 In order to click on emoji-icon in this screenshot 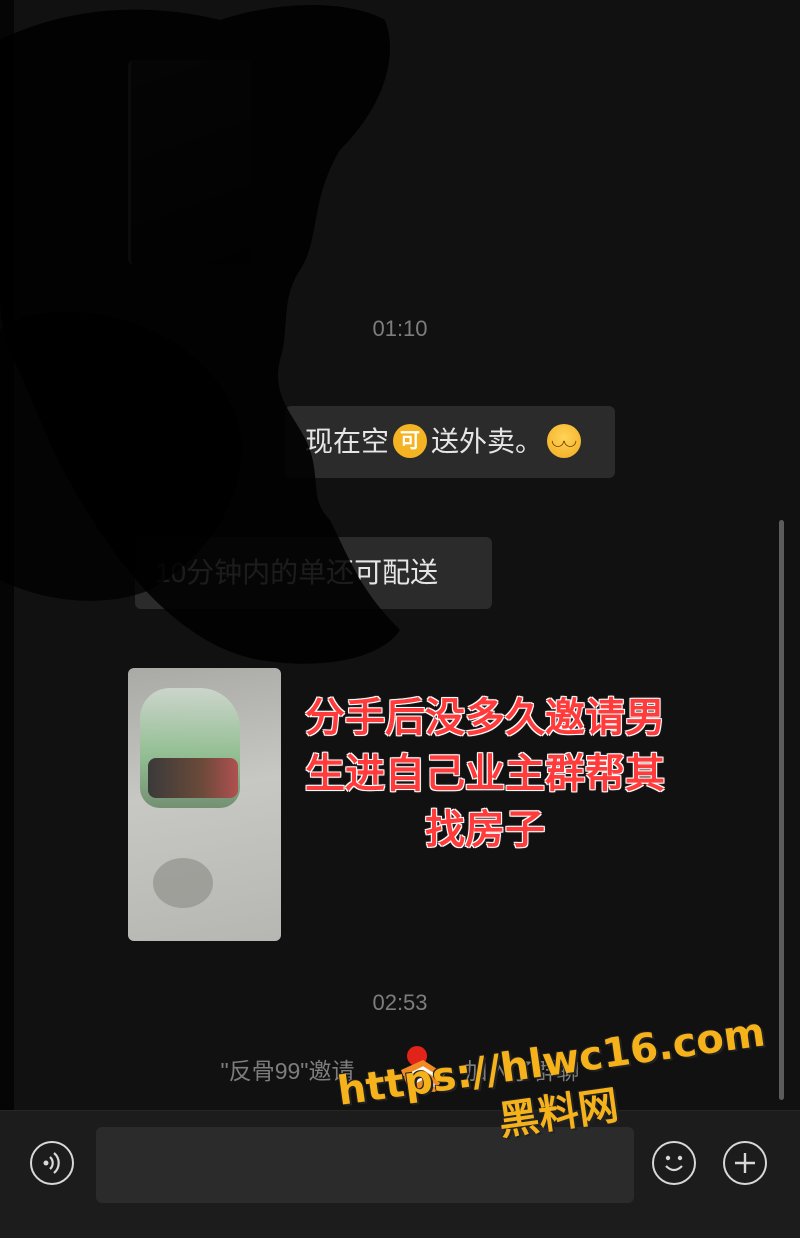, I will do `click(674, 1163)`.